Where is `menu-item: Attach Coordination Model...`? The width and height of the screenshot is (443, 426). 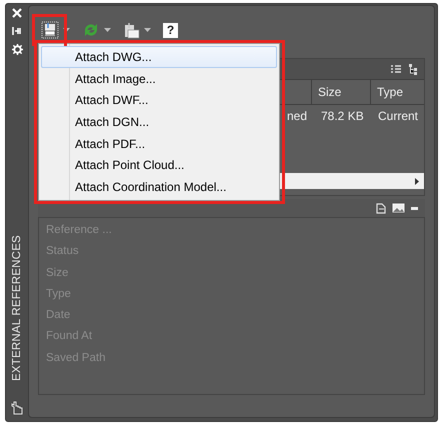 menu-item: Attach Coordination Model... is located at coordinates (159, 187).